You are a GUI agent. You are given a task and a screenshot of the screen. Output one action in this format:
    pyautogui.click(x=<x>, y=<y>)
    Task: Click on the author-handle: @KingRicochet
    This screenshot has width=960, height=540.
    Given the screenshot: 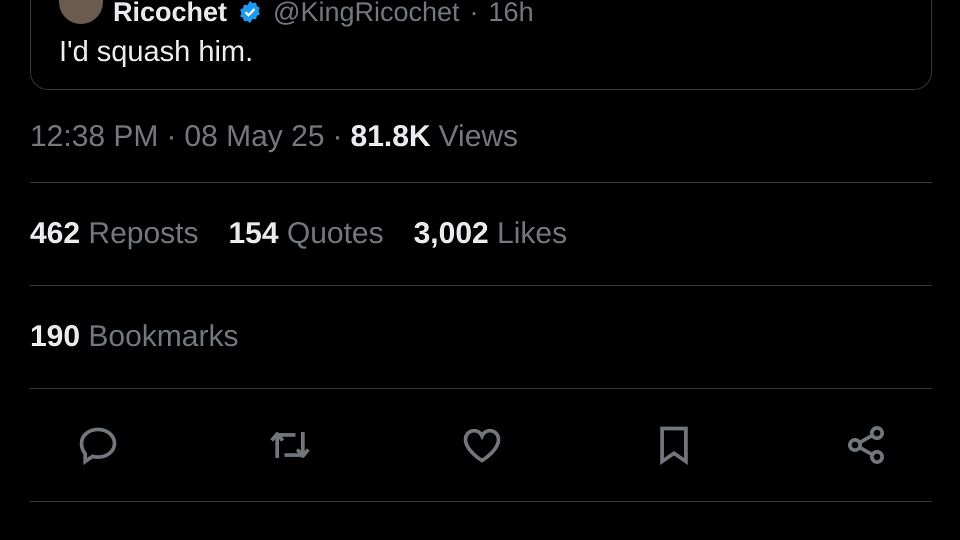 What is the action you would take?
    pyautogui.click(x=366, y=14)
    